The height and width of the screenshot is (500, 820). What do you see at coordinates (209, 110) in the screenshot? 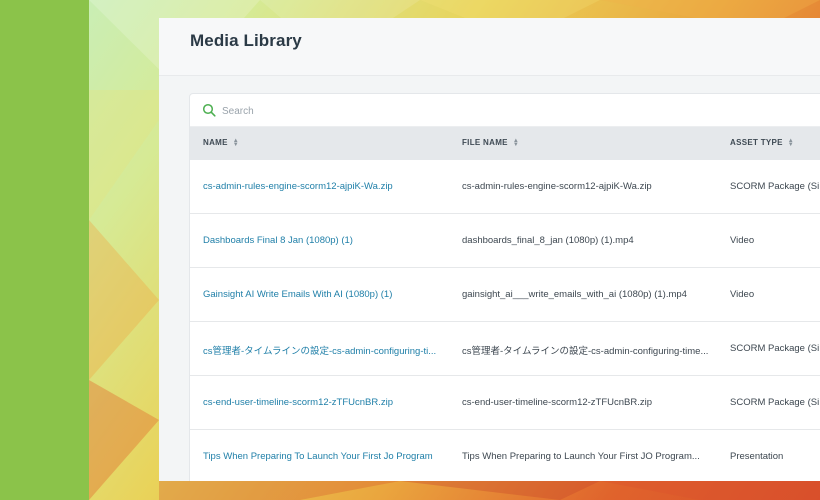
I see `search-icon` at bounding box center [209, 110].